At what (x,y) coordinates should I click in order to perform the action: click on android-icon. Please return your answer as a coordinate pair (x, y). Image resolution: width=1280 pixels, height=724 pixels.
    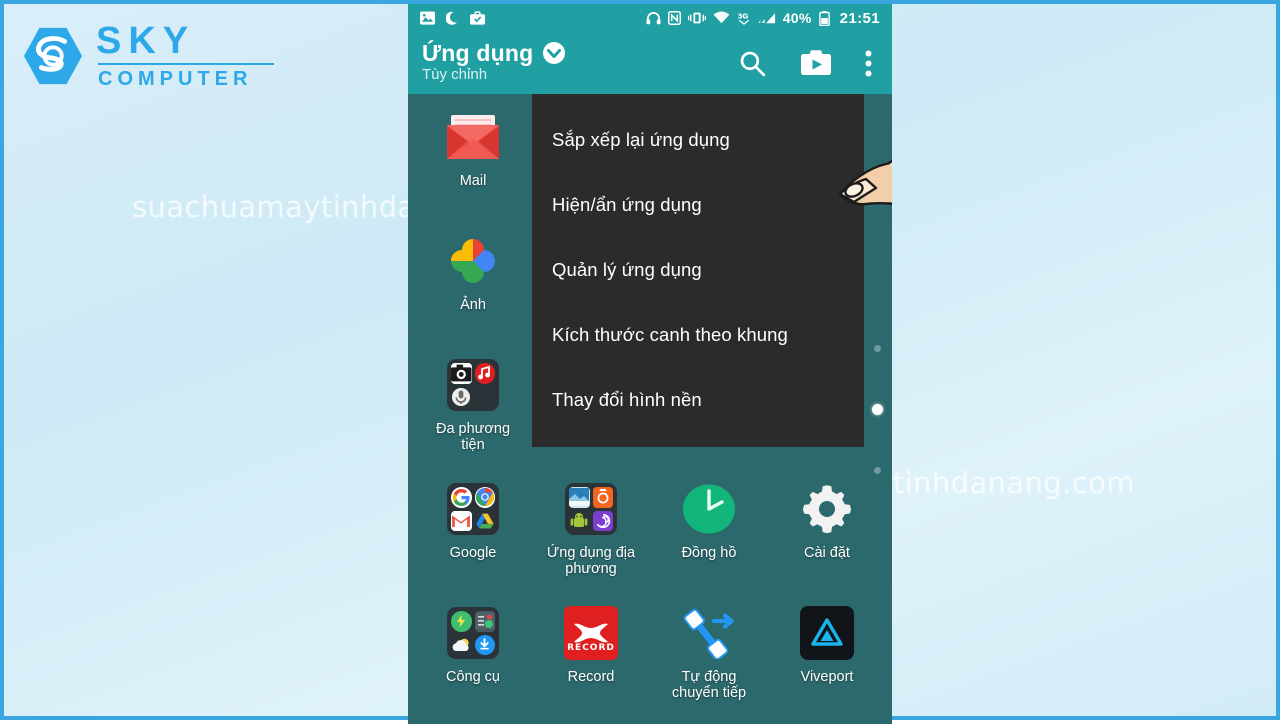
    Looking at the image, I should click on (579, 521).